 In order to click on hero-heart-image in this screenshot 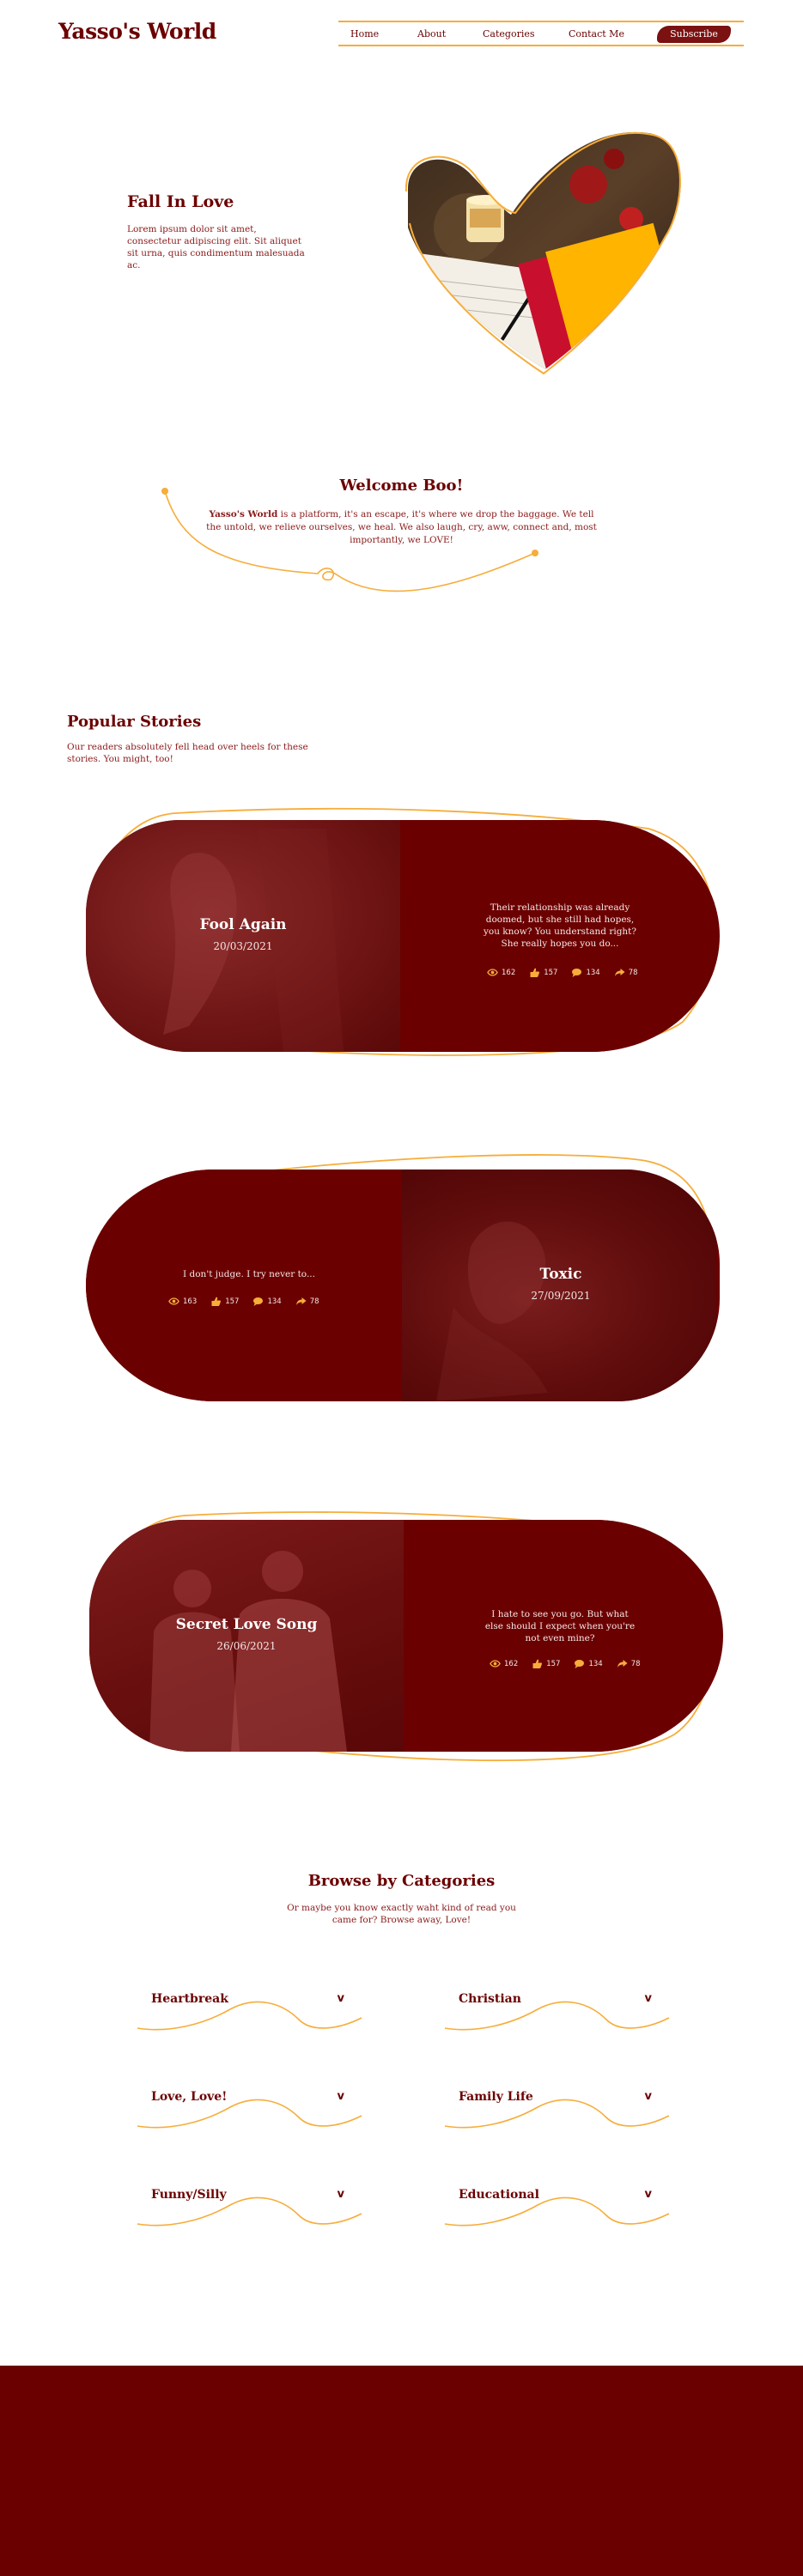, I will do `click(543, 253)`.